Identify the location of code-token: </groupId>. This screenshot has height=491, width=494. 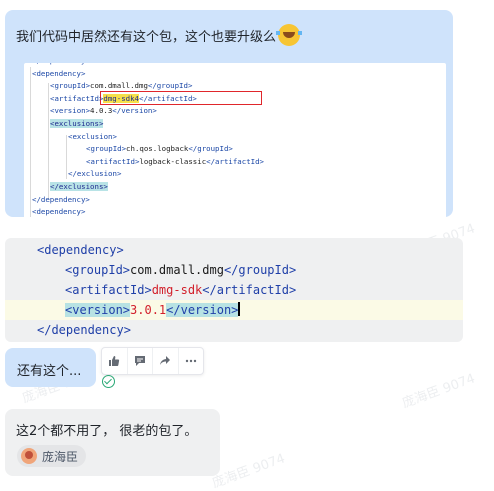
(260, 270).